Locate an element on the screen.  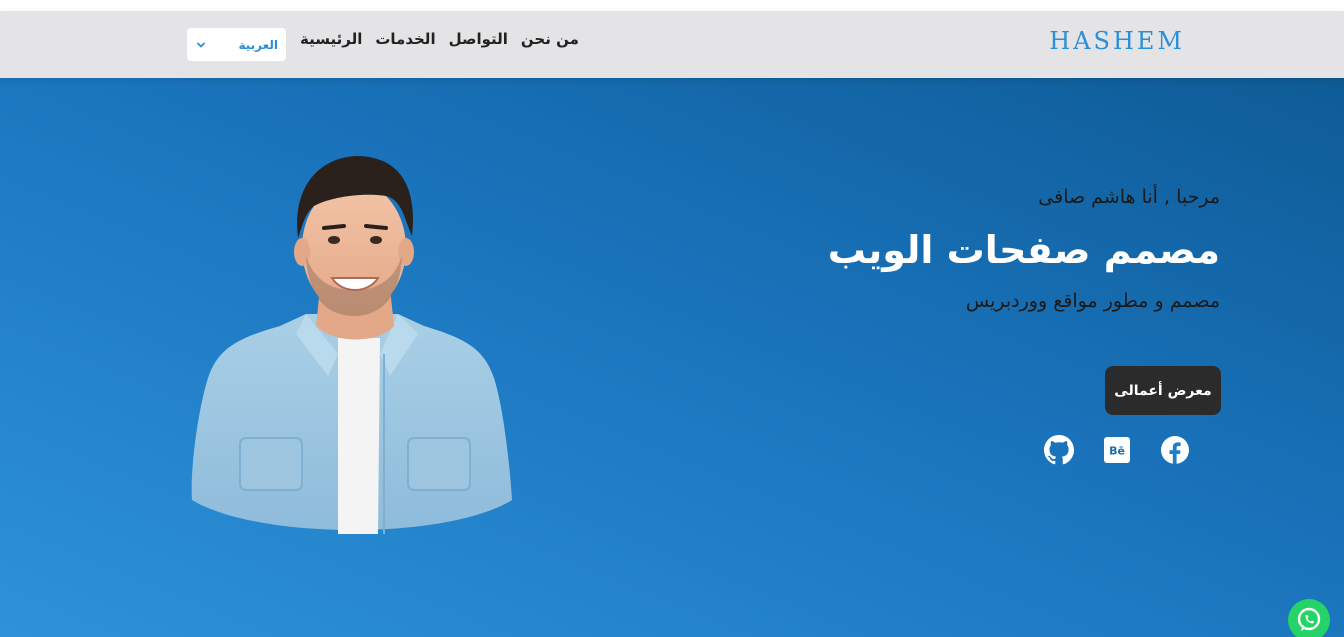
top-strip is located at coordinates (672, 5).